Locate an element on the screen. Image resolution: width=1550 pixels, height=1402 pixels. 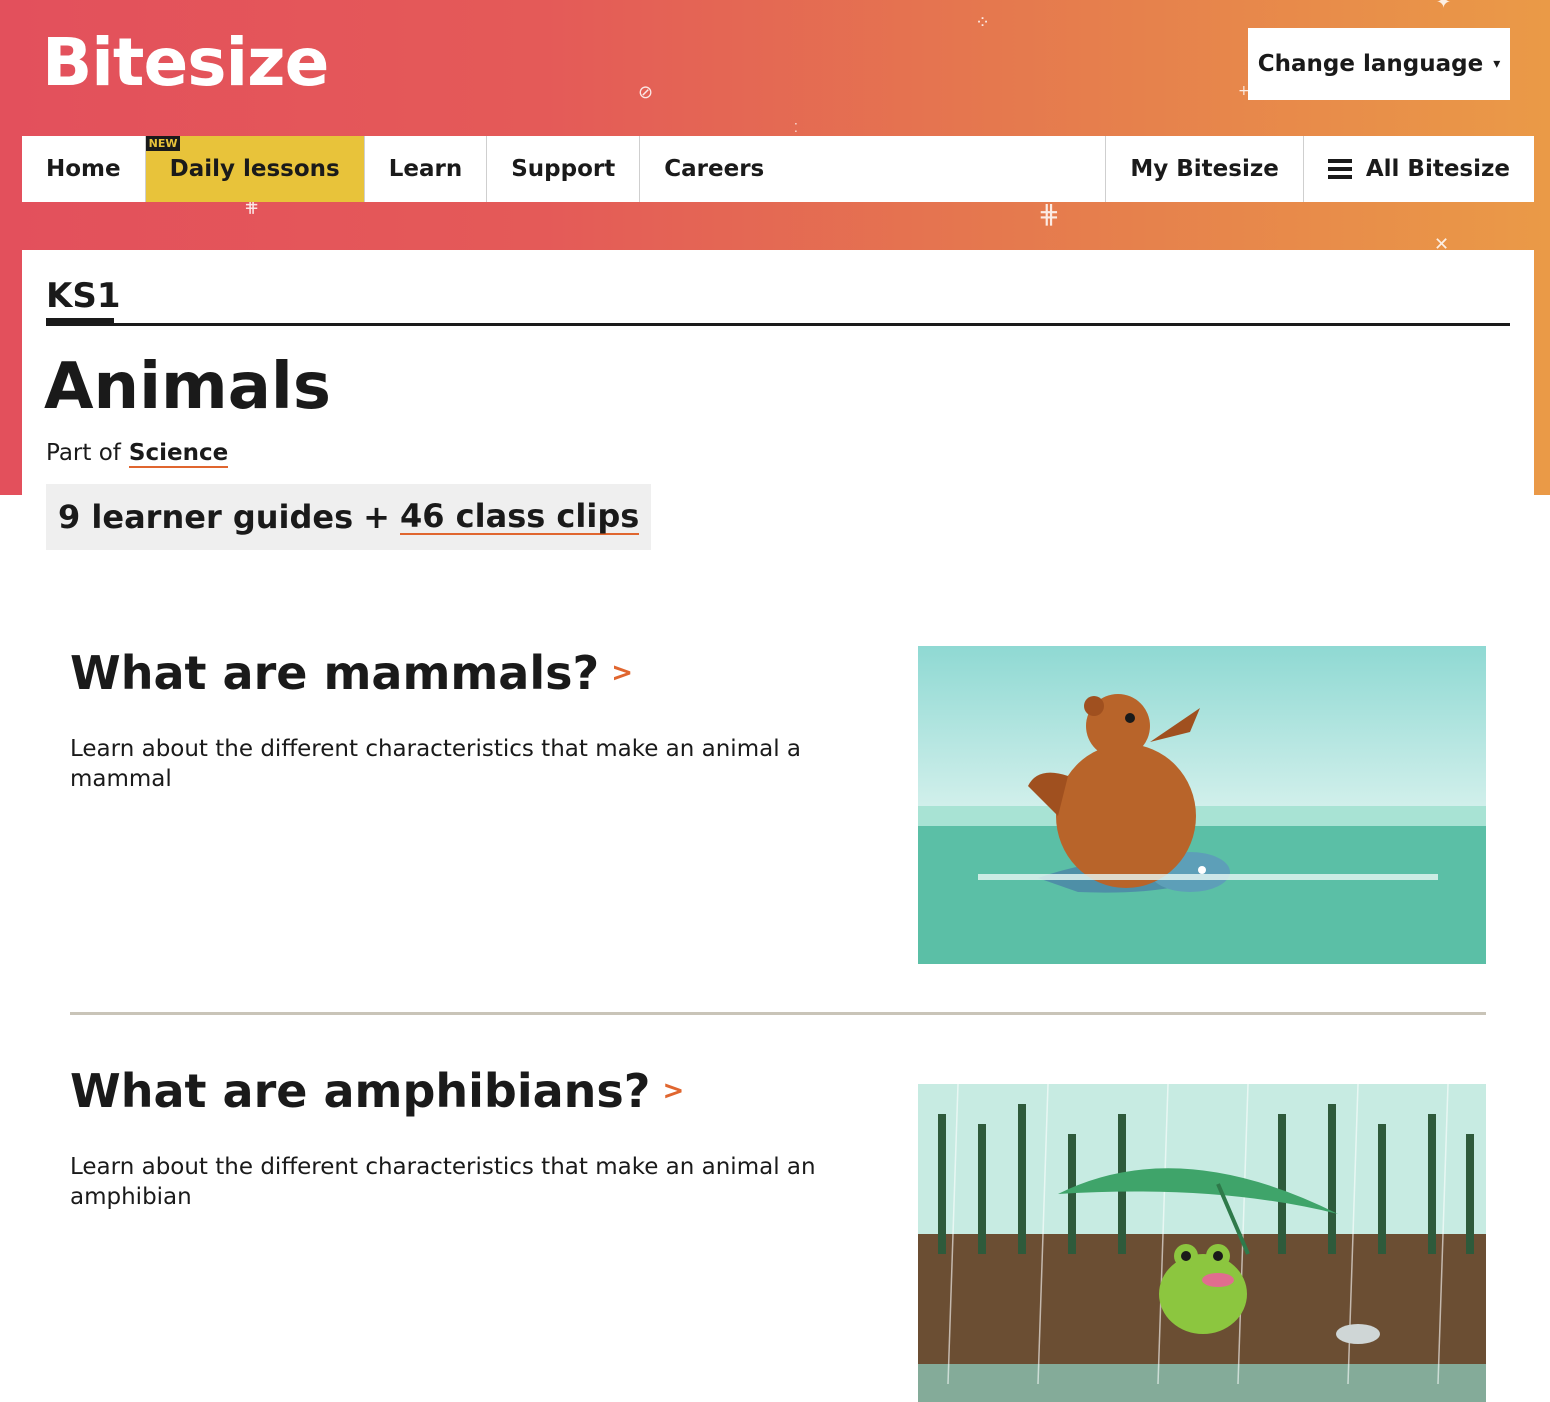
nav-item-label: All Bitesize is located at coordinates (1437, 169).